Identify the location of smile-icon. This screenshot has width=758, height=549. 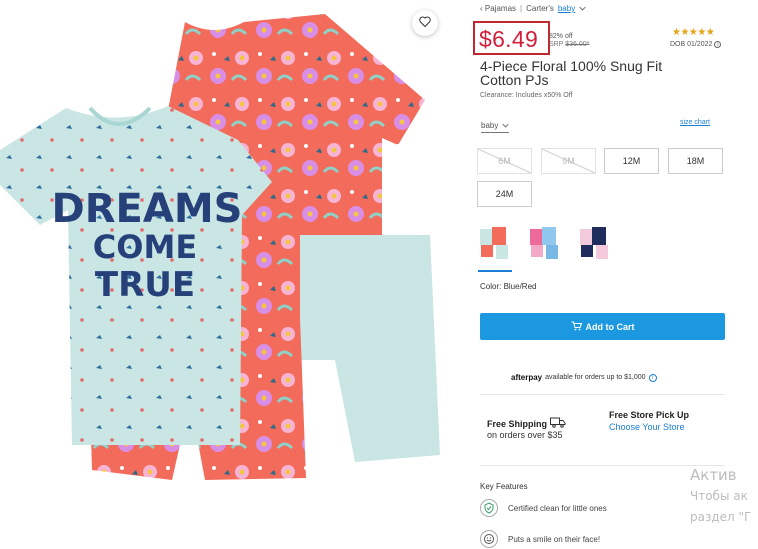
(489, 539).